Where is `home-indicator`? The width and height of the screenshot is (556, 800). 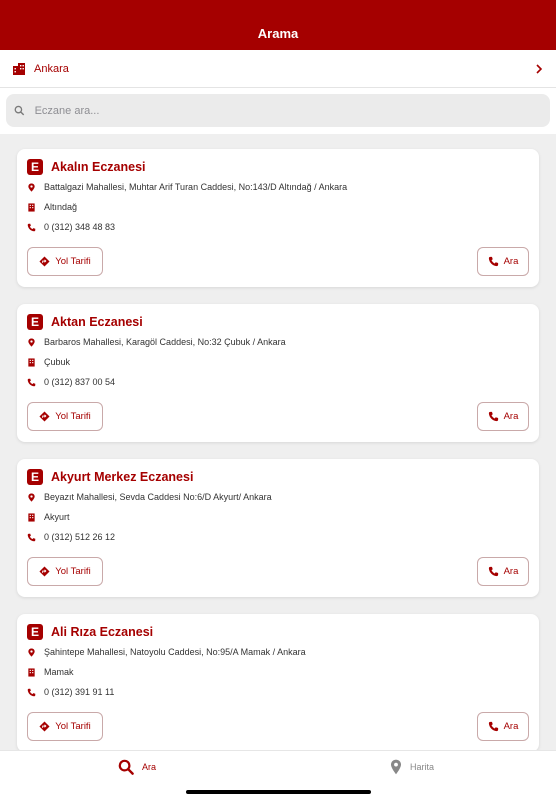 home-indicator is located at coordinates (278, 792).